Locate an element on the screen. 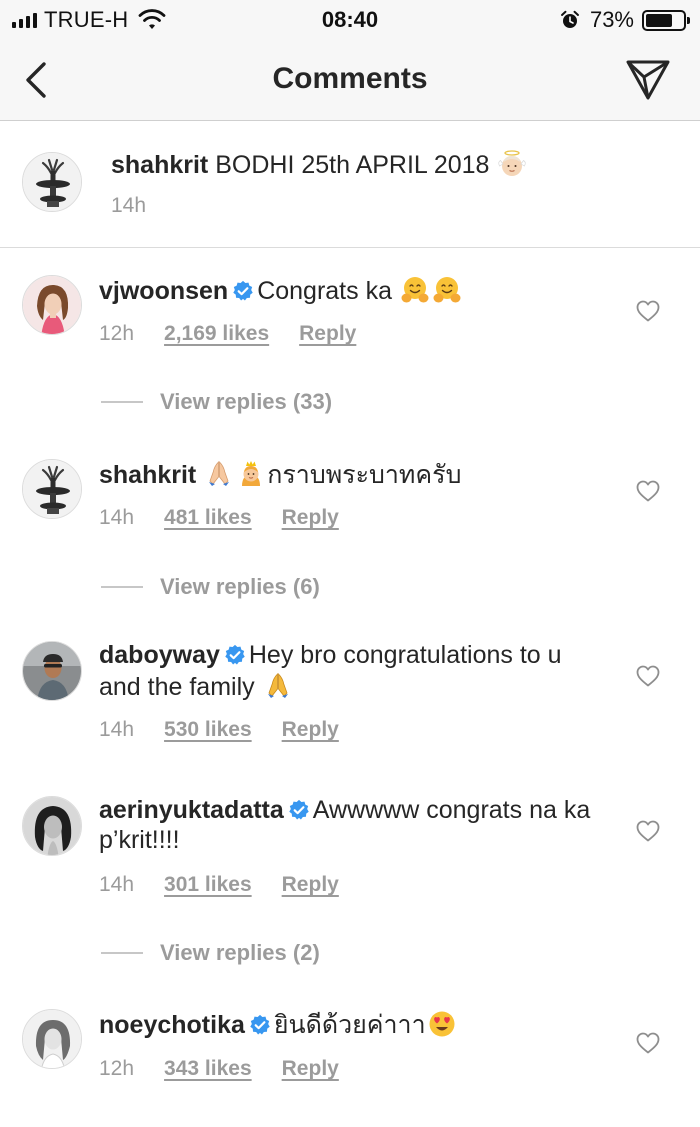 The width and height of the screenshot is (700, 1127). comment-meta: 14h 481 likes Reply is located at coordinates (219, 518).